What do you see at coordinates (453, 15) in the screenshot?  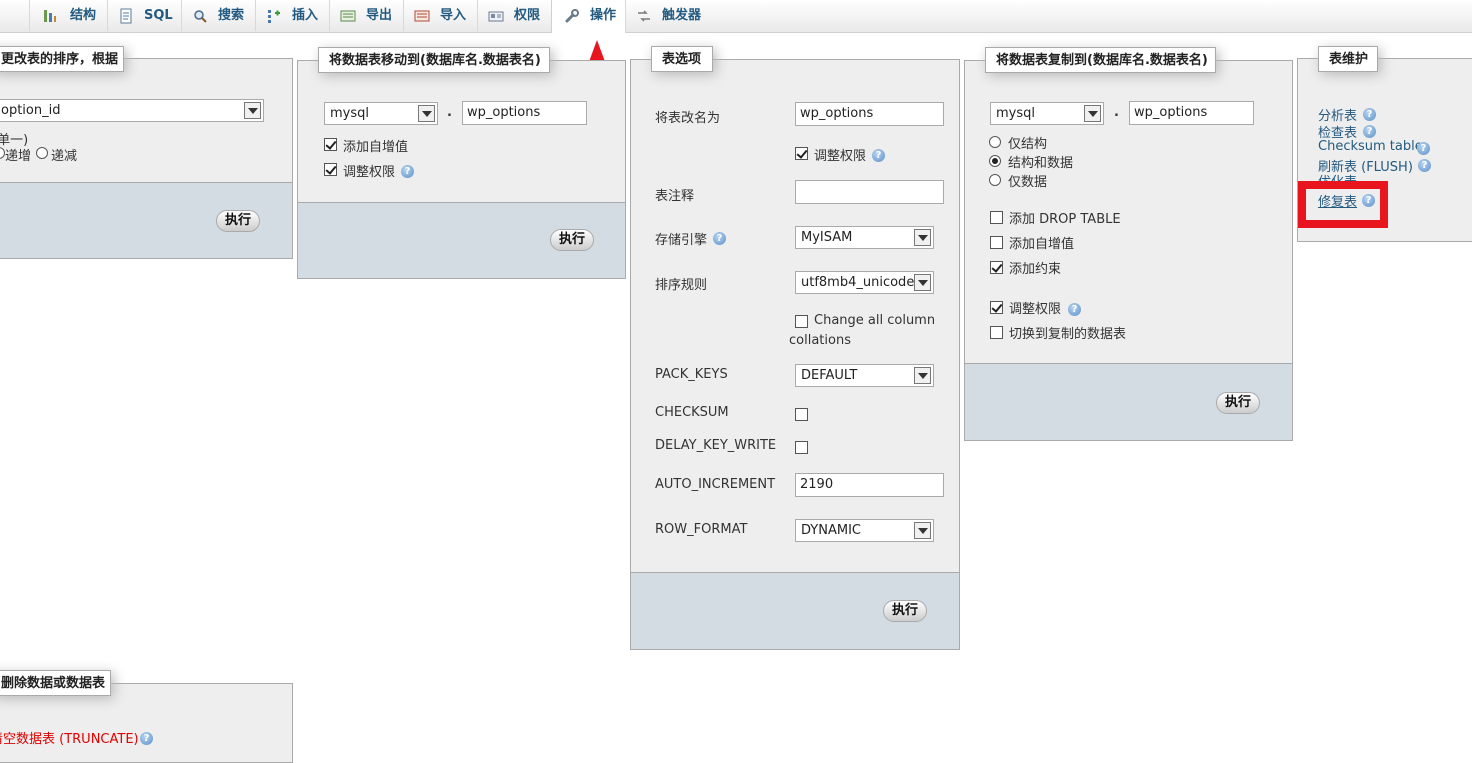 I see `tab-label: 导入` at bounding box center [453, 15].